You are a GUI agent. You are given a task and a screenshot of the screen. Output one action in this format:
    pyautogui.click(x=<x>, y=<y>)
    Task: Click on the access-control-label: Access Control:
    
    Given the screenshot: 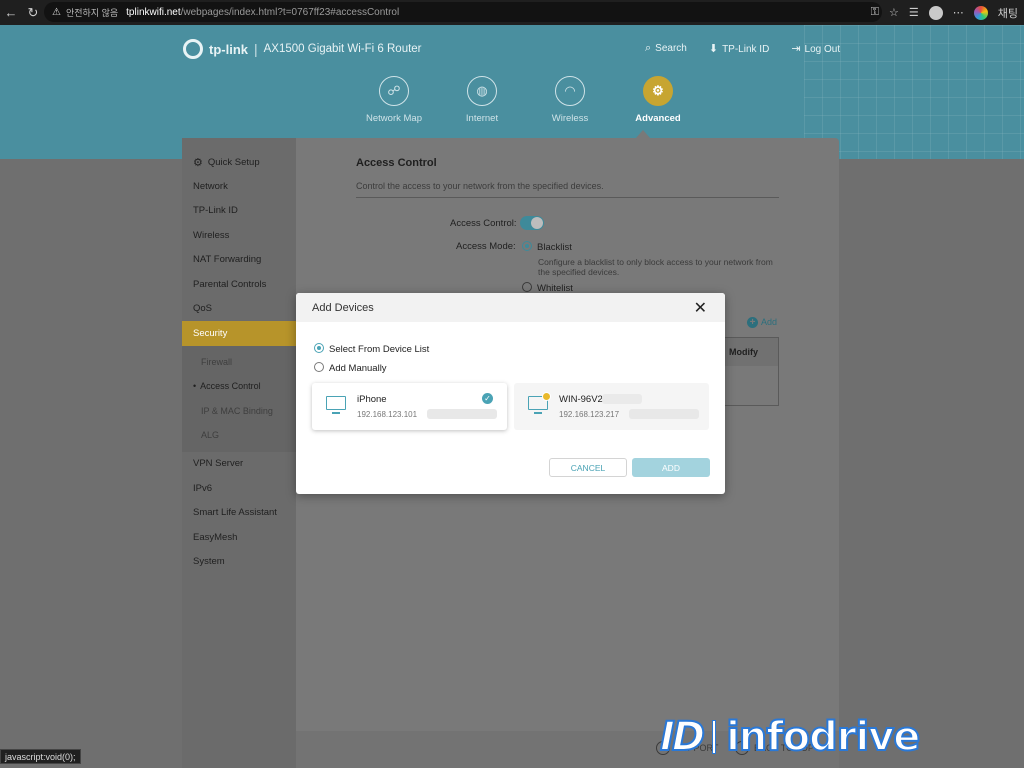 What is the action you would take?
    pyautogui.click(x=483, y=223)
    